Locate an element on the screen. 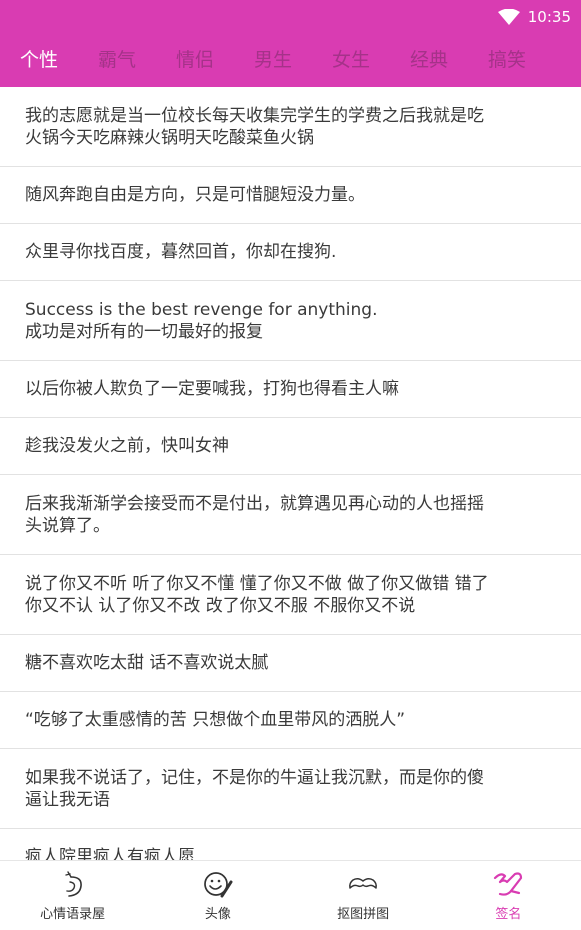 This screenshot has height=930, width=581. status-bar: 10:35 is located at coordinates (290, 16).